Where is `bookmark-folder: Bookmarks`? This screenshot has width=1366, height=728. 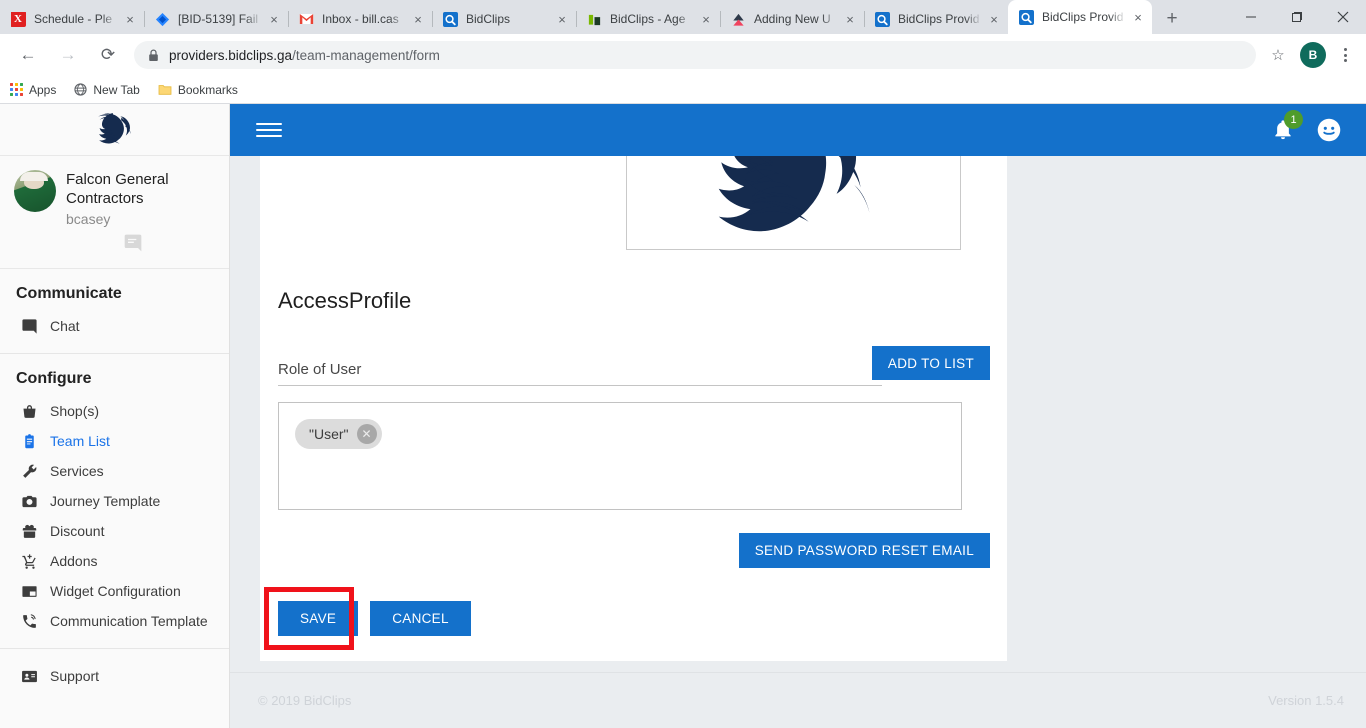 bookmark-folder: Bookmarks is located at coordinates (198, 90).